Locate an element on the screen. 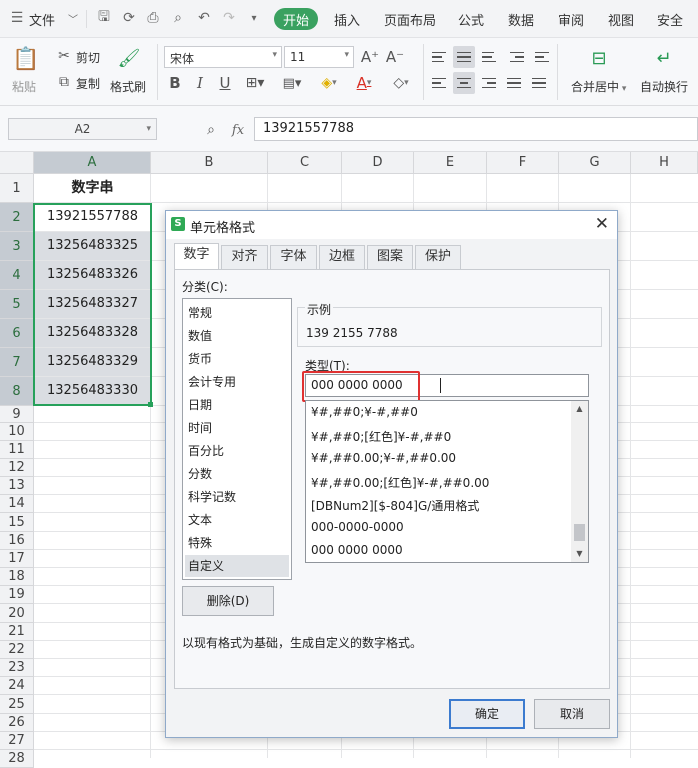 The height and width of the screenshot is (768, 698). name-box: A2 ▾ is located at coordinates (82, 129).